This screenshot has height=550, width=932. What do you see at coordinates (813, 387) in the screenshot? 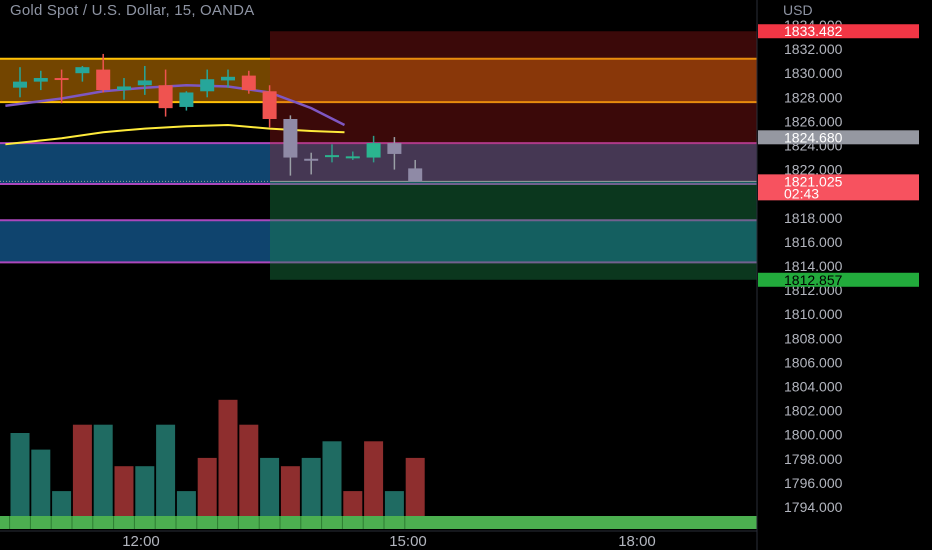
I see `price-tick-label: 1804.000` at bounding box center [813, 387].